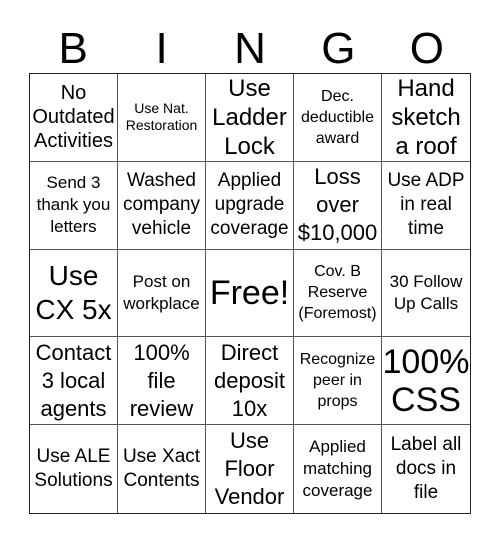 The width and height of the screenshot is (500, 544). Describe the element at coordinates (162, 381) in the screenshot. I see `bingo-cell: 100% file review` at that location.